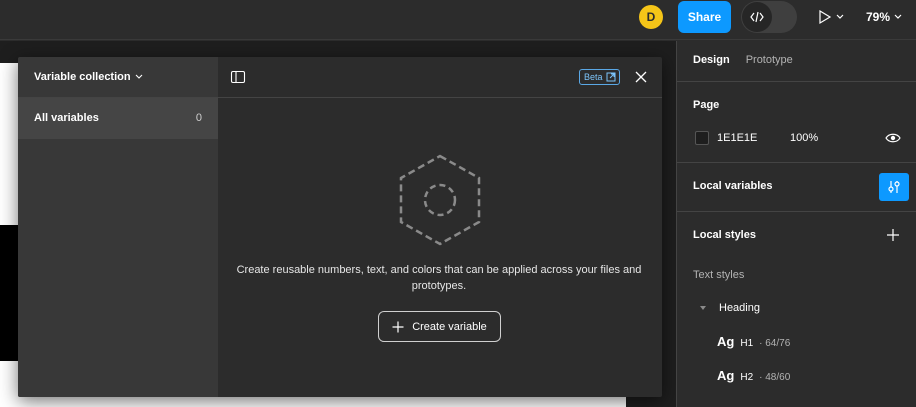 Image resolution: width=916 pixels, height=407 pixels. I want to click on panel-toggle-icon, so click(238, 77).